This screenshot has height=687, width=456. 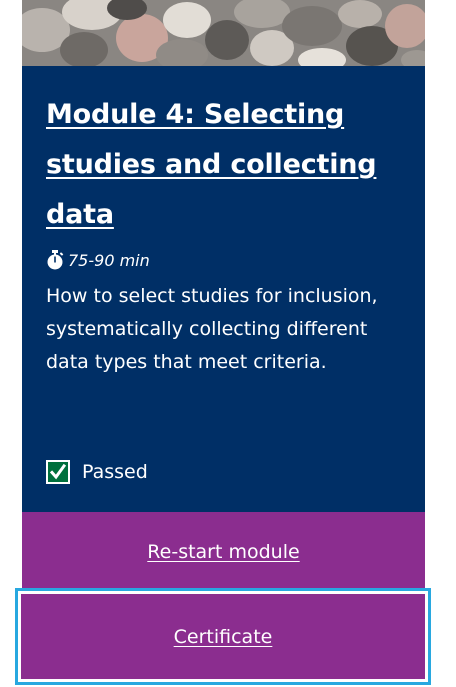 What do you see at coordinates (109, 260) in the screenshot?
I see `duration-text: 75-90 min` at bounding box center [109, 260].